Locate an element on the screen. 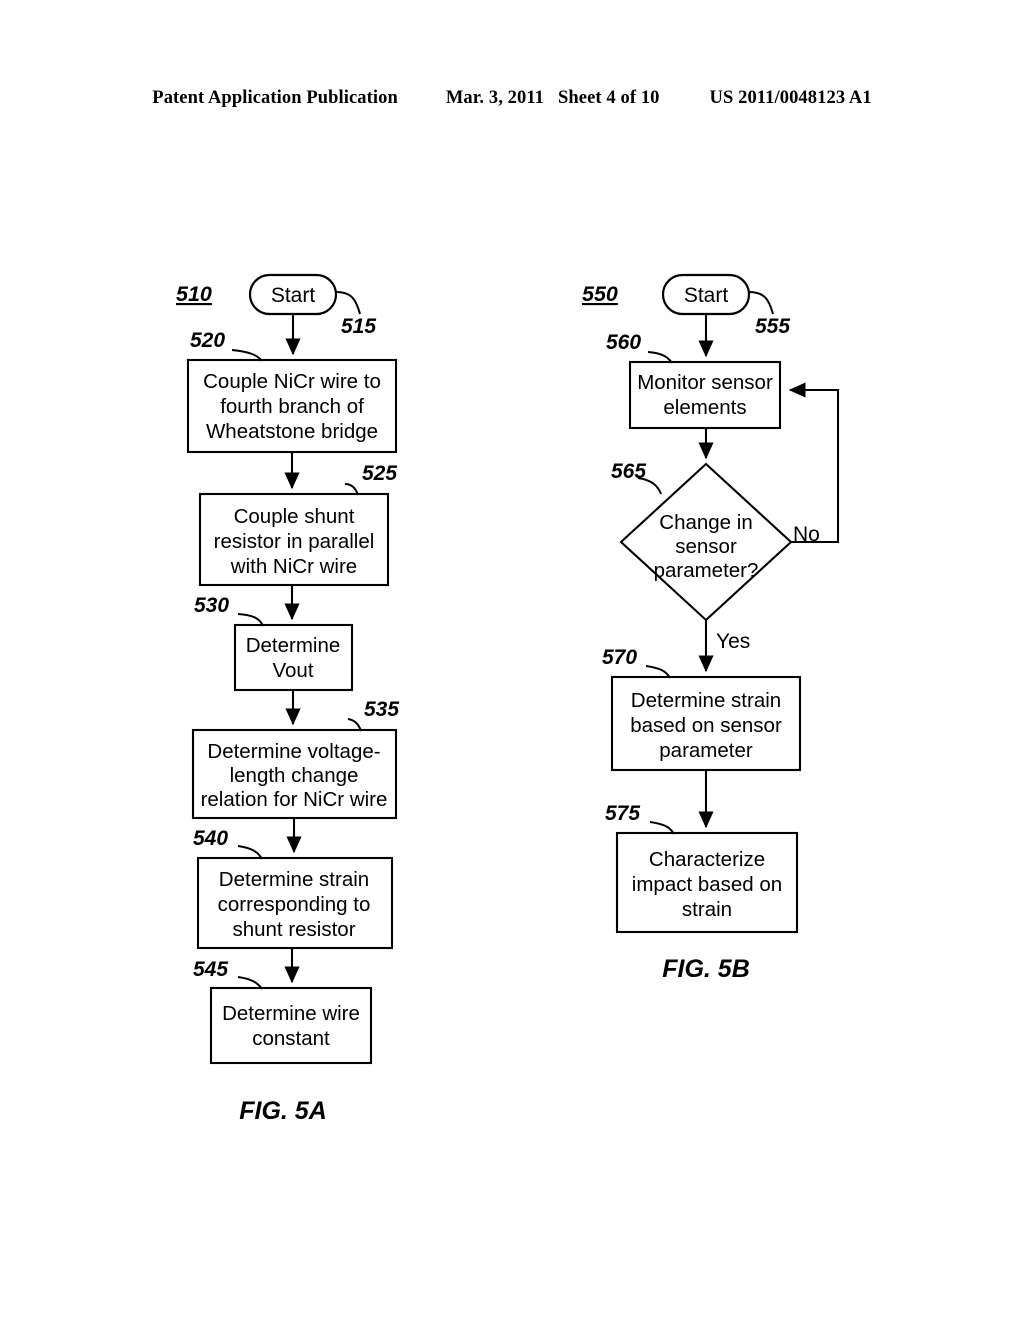 The image size is (1024, 1320). node-530-line-2: Vout is located at coordinates (292, 670).